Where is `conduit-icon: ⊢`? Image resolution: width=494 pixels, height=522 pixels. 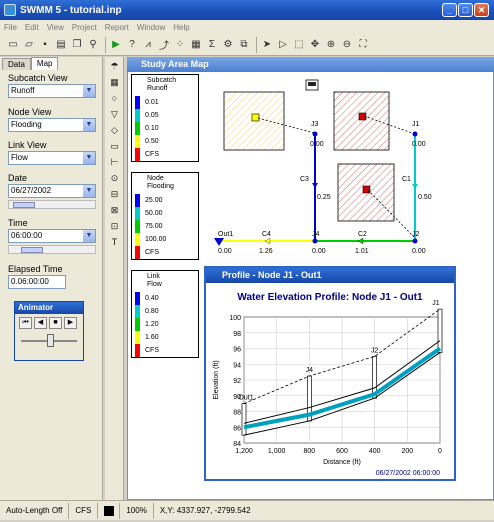
conduit-icon: ⊢ is located at coordinates (114, 162).